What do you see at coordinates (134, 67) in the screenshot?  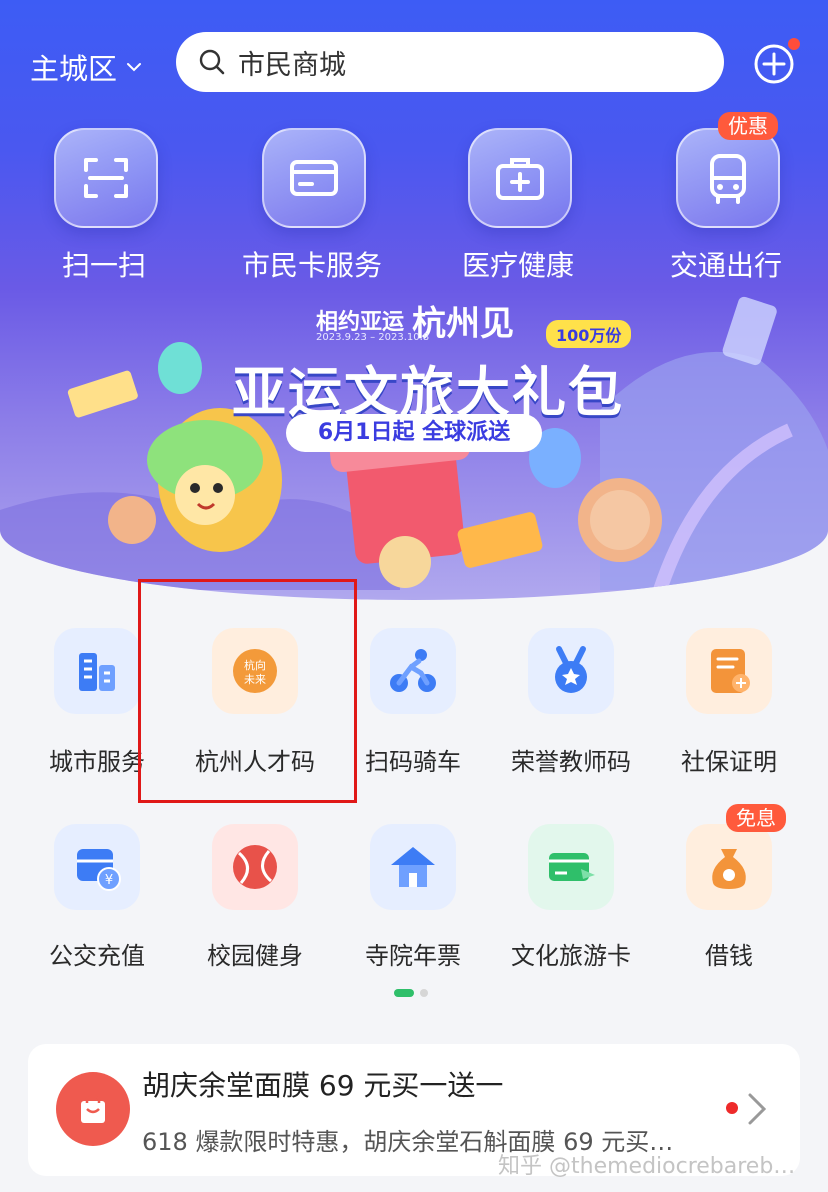 I see `chevron-down-icon` at bounding box center [134, 67].